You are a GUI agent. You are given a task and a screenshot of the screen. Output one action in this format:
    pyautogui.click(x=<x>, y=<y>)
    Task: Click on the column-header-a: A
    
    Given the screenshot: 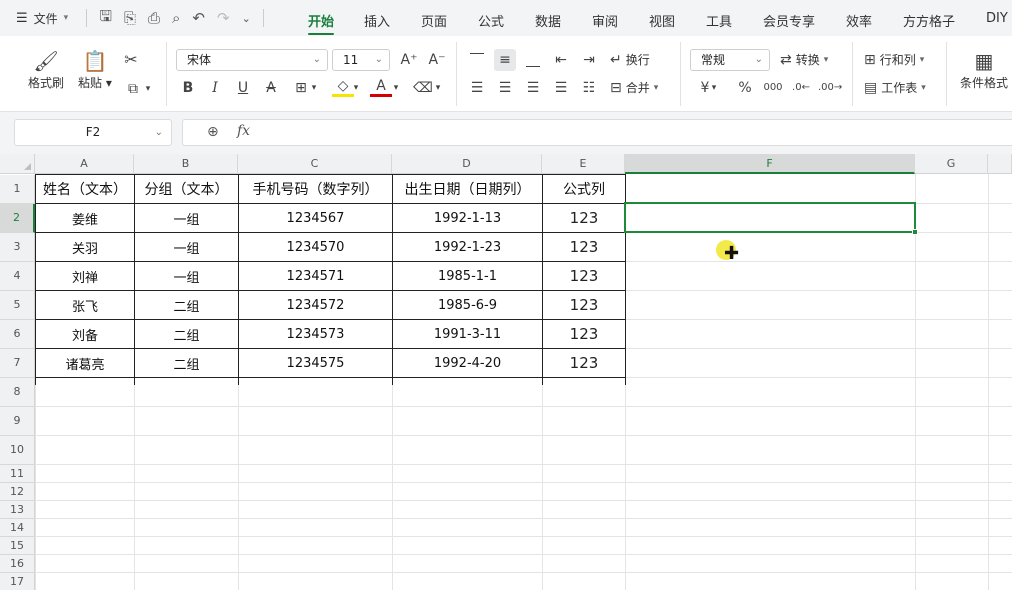 What is the action you would take?
    pyautogui.click(x=84, y=164)
    